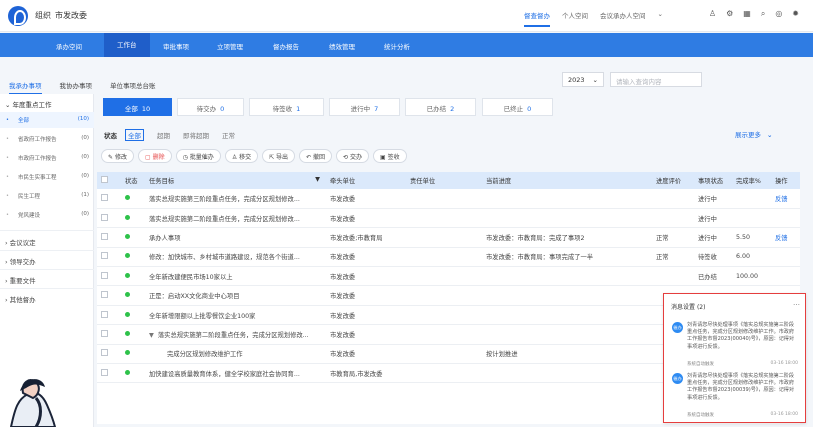  Describe the element at coordinates (198, 156) in the screenshot. I see `batch-urge-button: ◷ 批量催办` at that location.